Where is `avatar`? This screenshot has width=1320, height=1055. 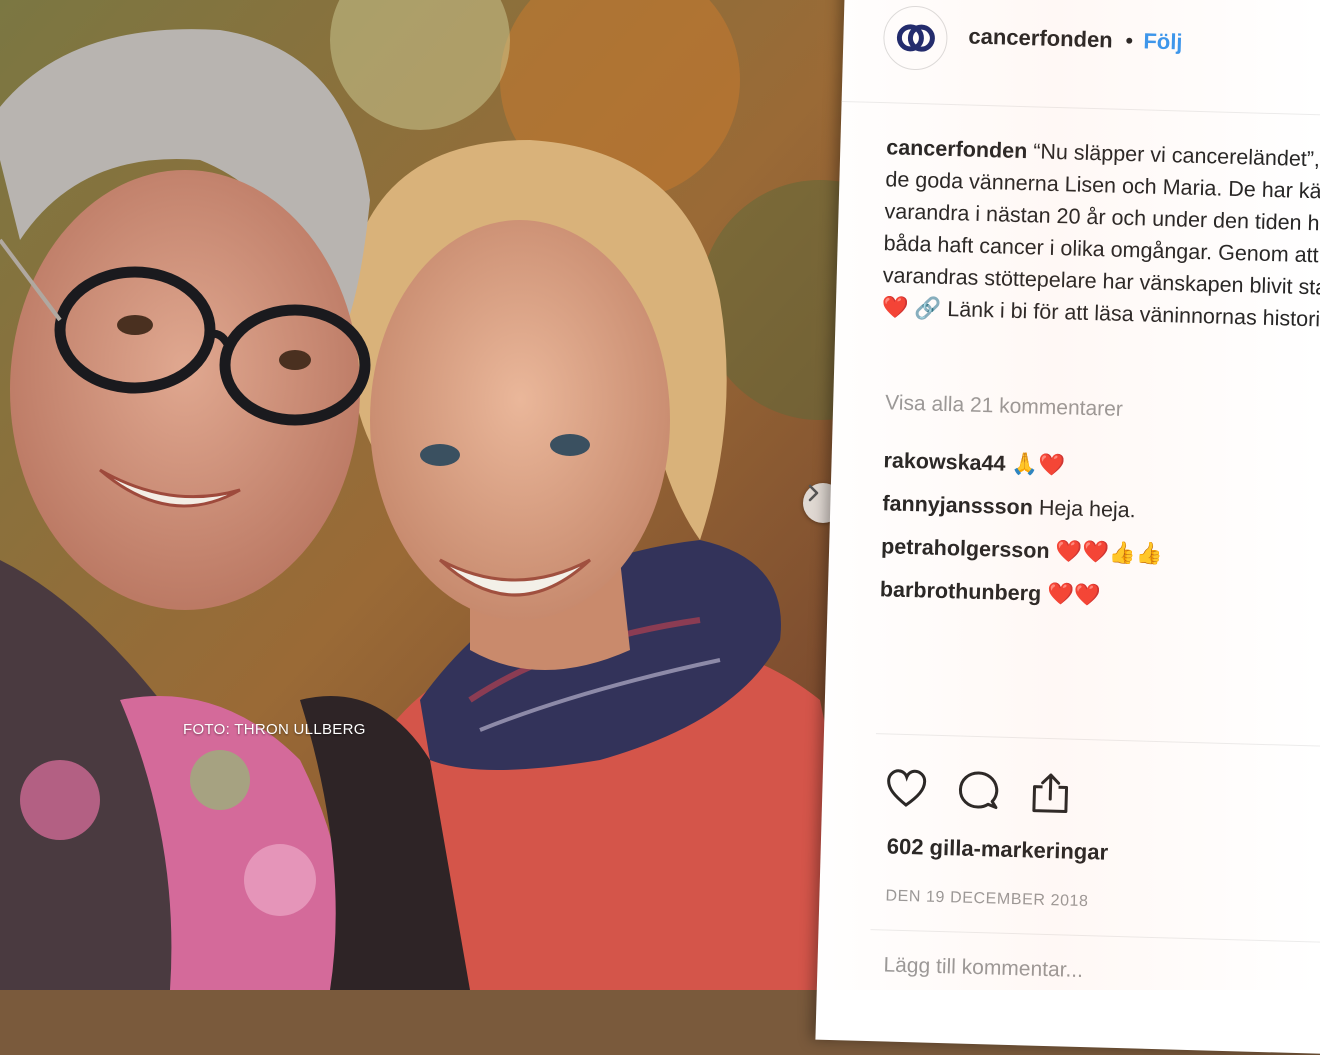 avatar is located at coordinates (915, 38).